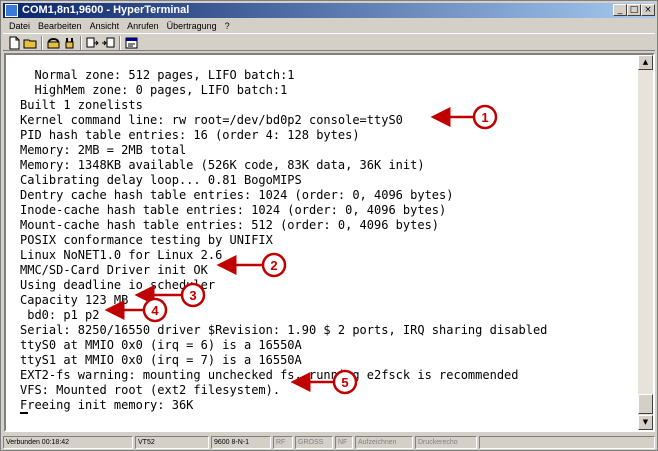 The image size is (658, 451). What do you see at coordinates (157, 75) in the screenshot?
I see `terminal-line: Normal zone: 512 pages, LIFO batch:1` at bounding box center [157, 75].